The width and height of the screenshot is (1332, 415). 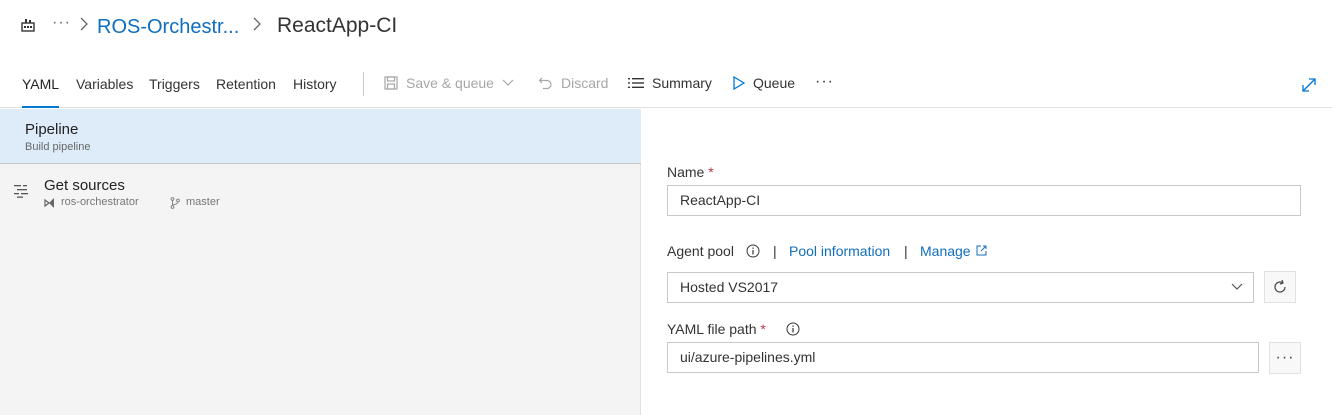 What do you see at coordinates (391, 83) in the screenshot?
I see `save-icon` at bounding box center [391, 83].